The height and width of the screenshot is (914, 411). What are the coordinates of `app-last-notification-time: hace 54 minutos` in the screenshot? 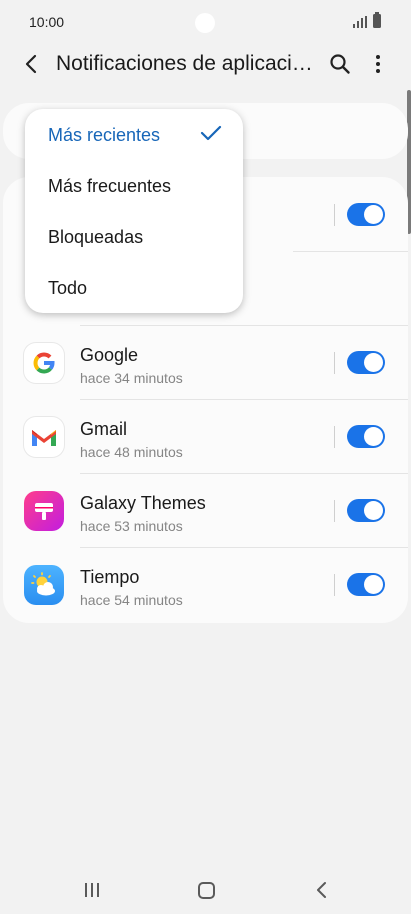 It's located at (131, 600).